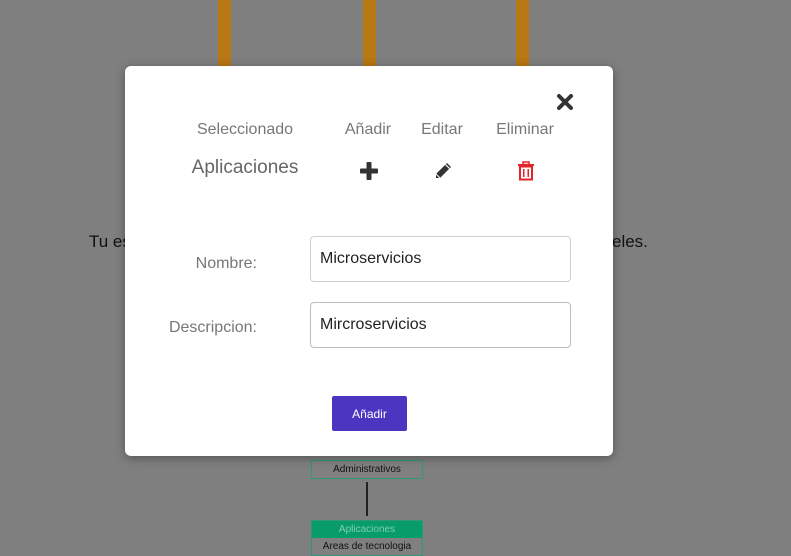 The height and width of the screenshot is (556, 791). What do you see at coordinates (226, 263) in the screenshot?
I see `name-label: Nombre:` at bounding box center [226, 263].